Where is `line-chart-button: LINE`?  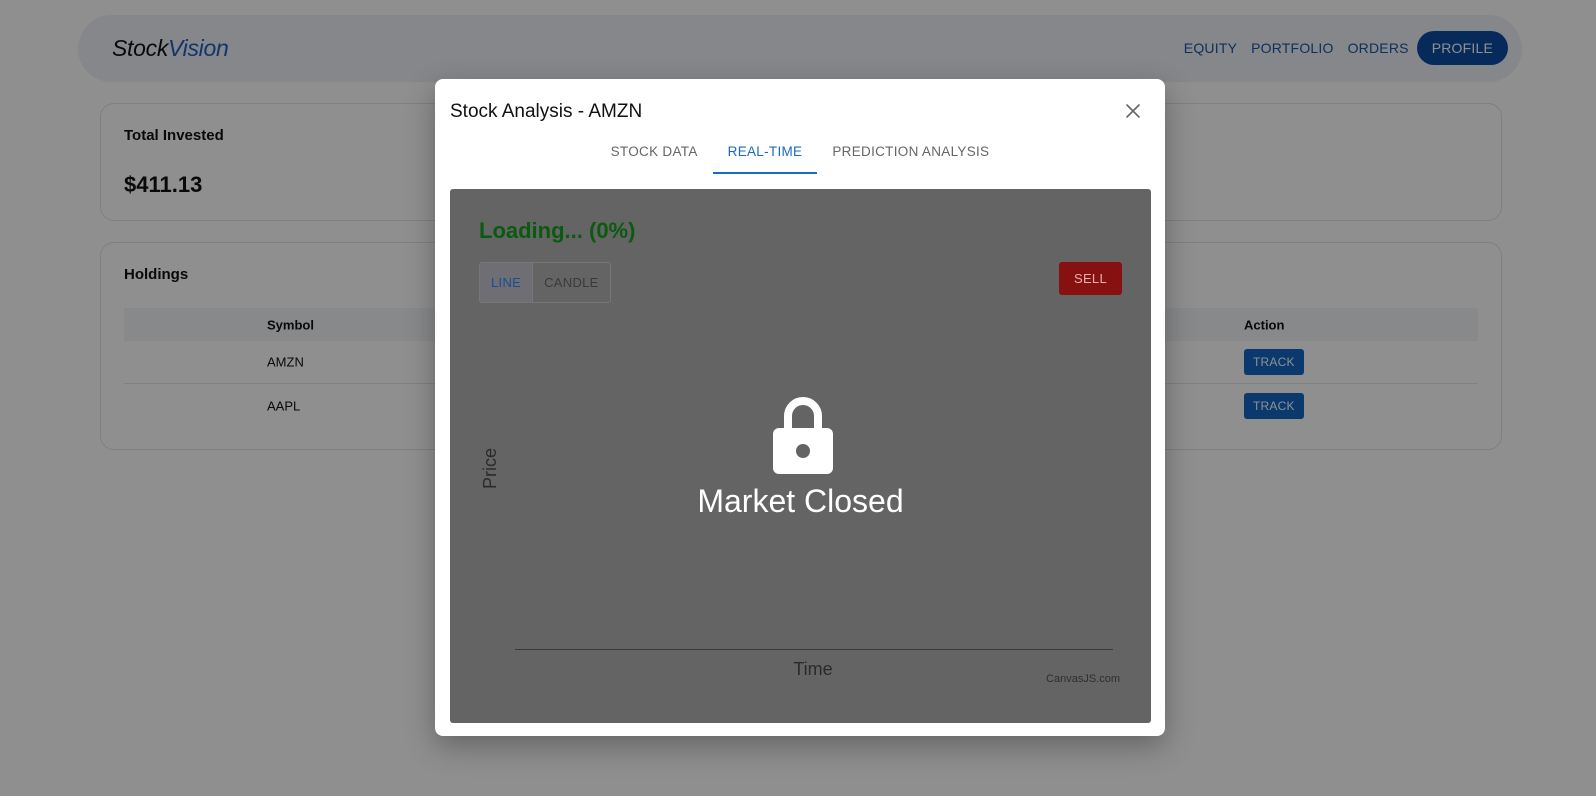
line-chart-button: LINE is located at coordinates (507, 282).